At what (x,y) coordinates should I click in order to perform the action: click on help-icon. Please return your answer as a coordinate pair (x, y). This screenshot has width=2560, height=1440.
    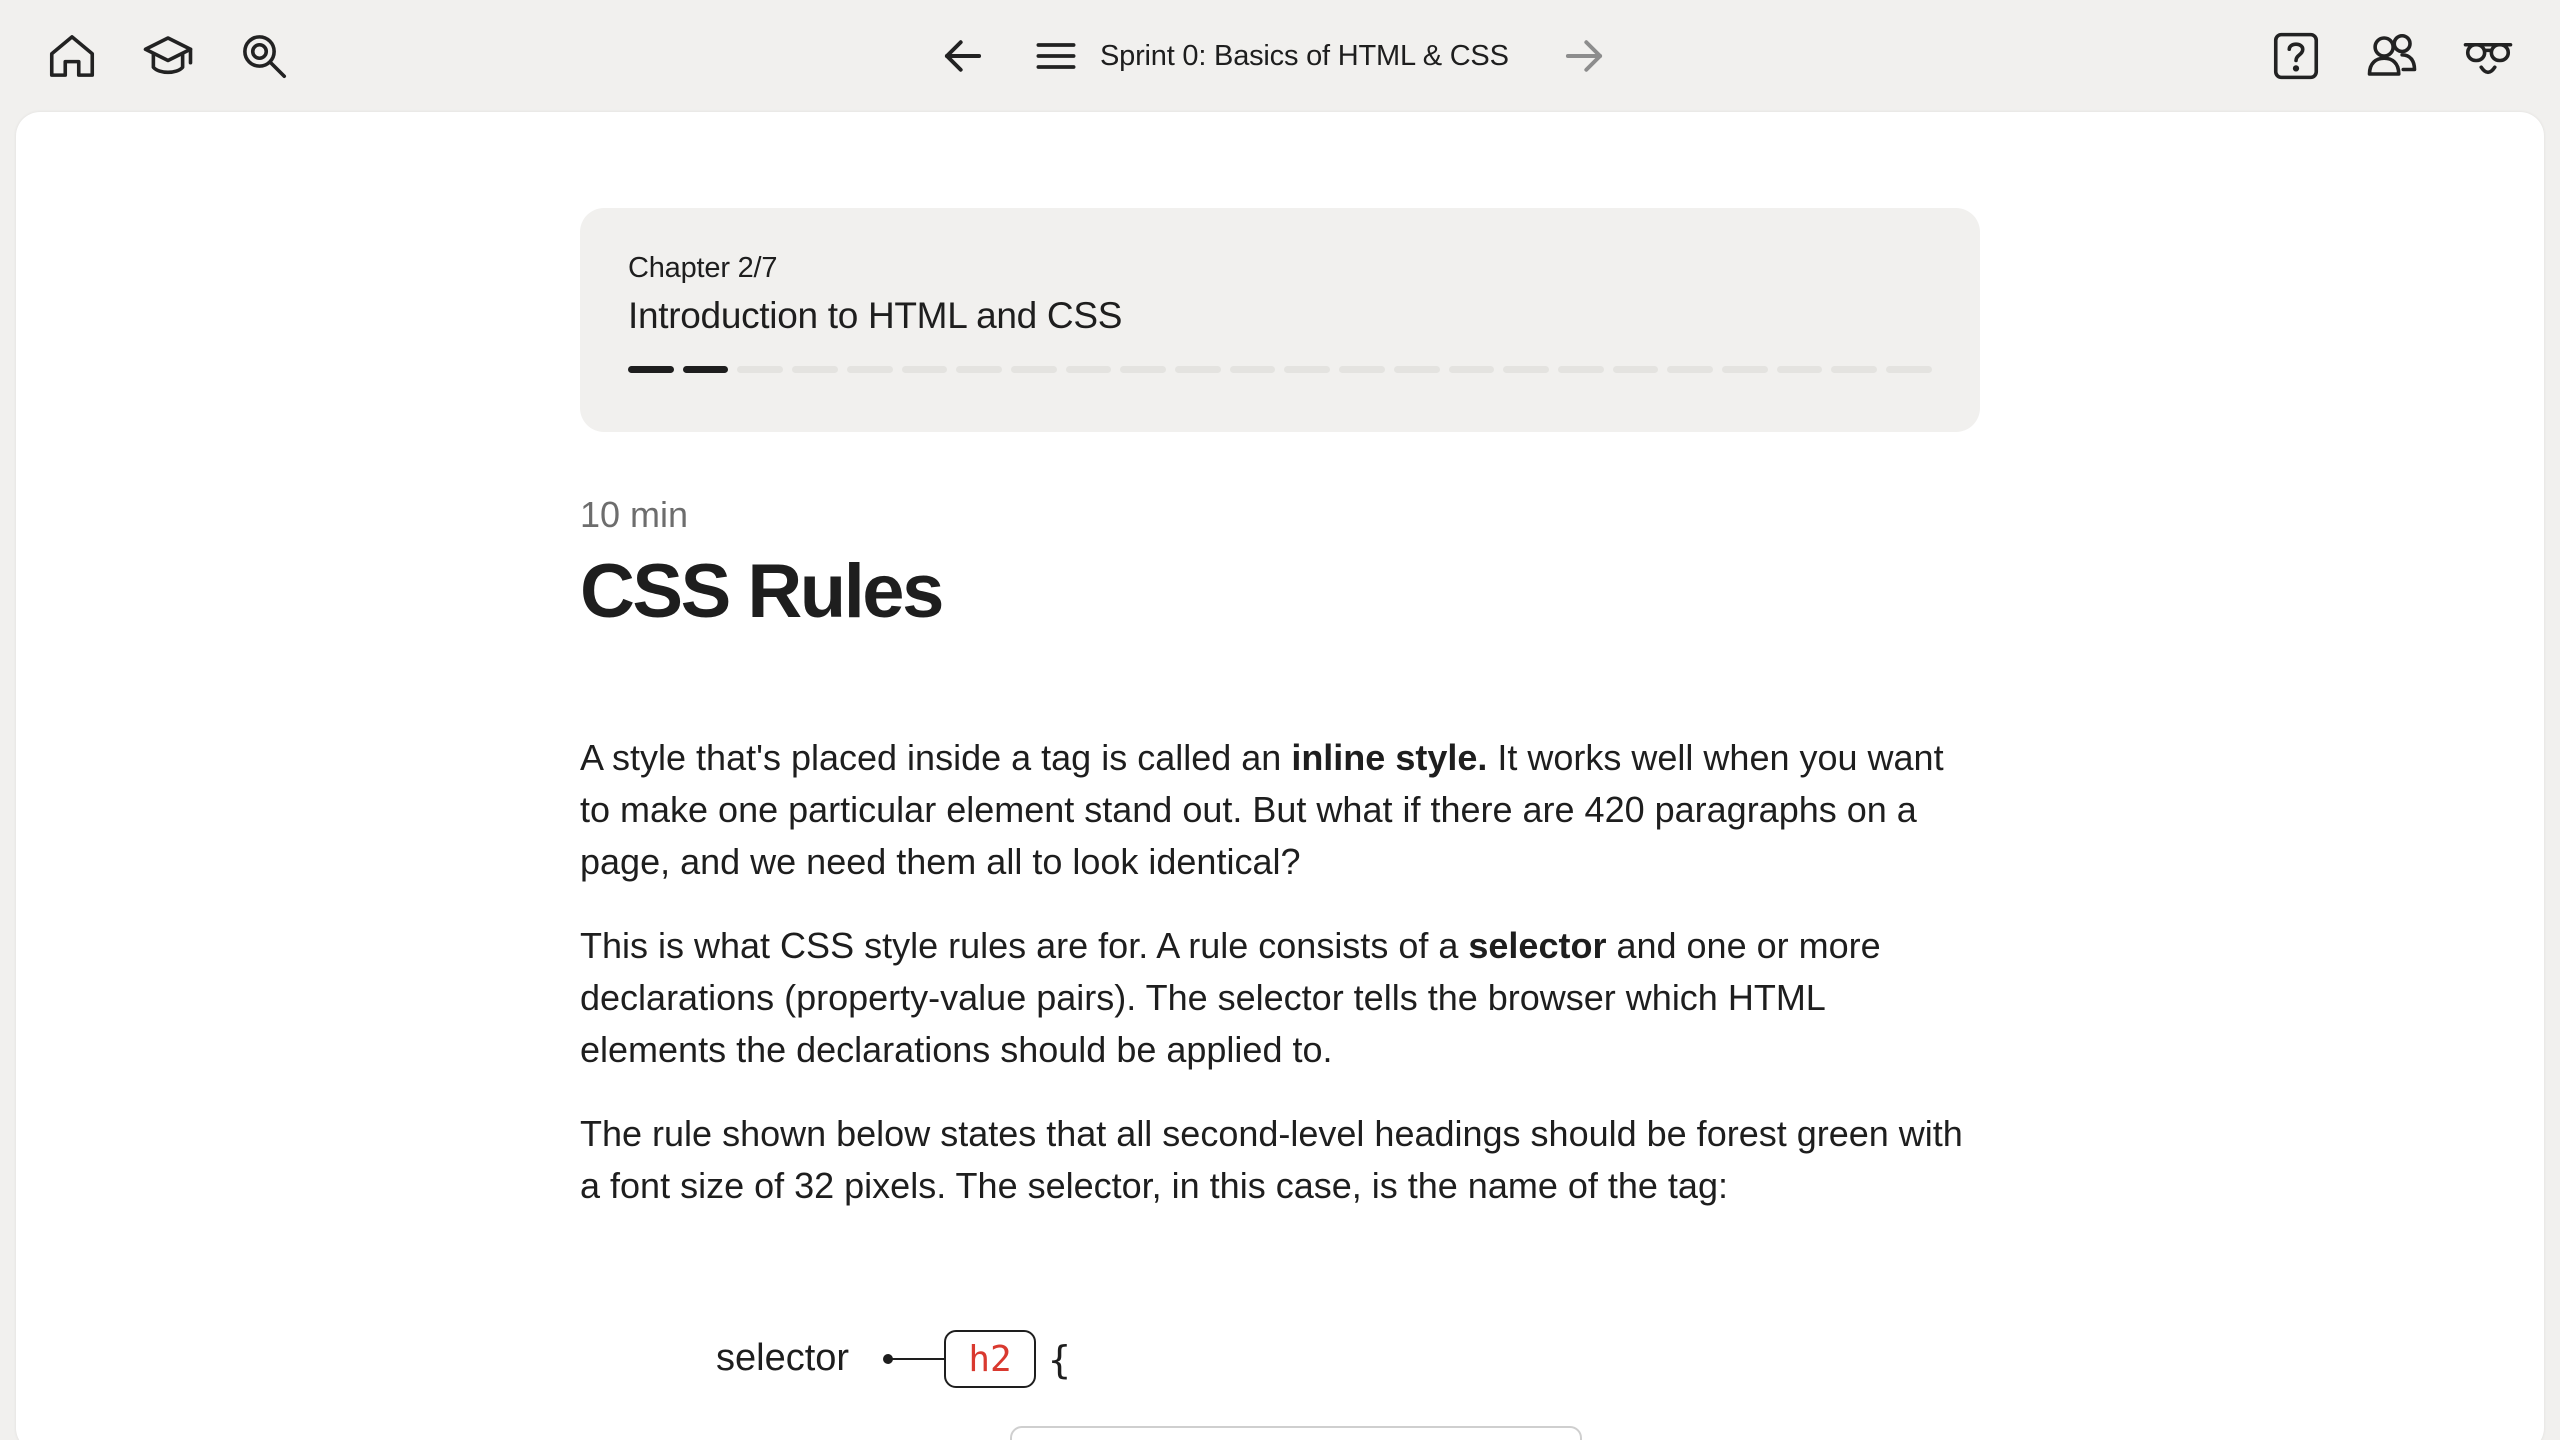
    Looking at the image, I should click on (2296, 56).